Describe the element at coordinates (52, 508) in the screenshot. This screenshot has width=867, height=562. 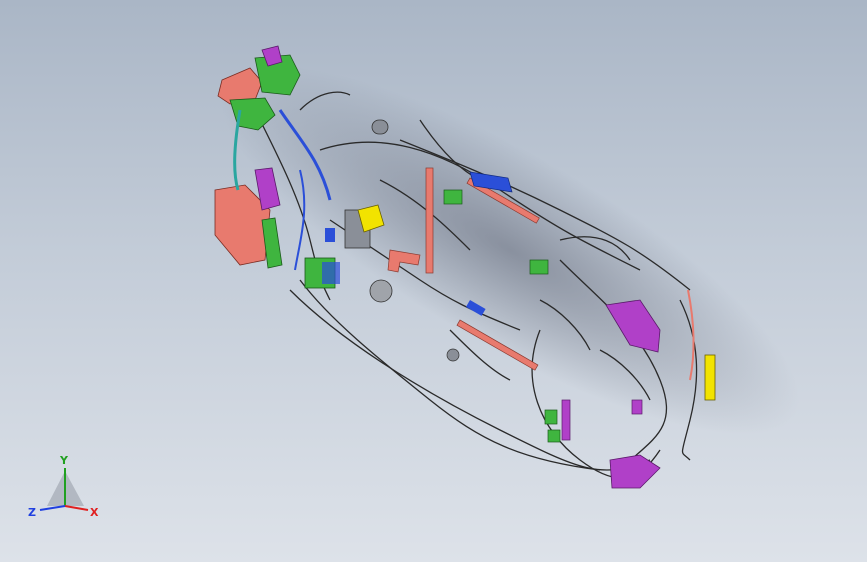
I see `triad-z-axis` at that location.